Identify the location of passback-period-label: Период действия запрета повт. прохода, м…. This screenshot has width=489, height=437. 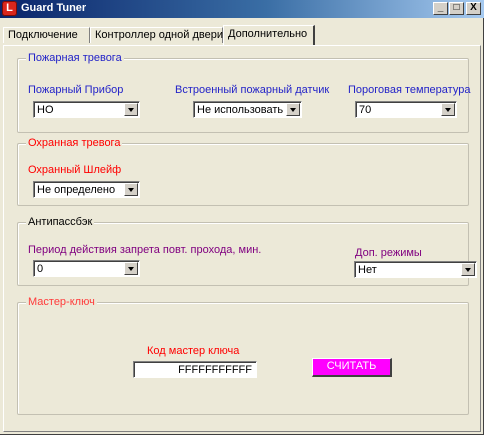
(145, 250).